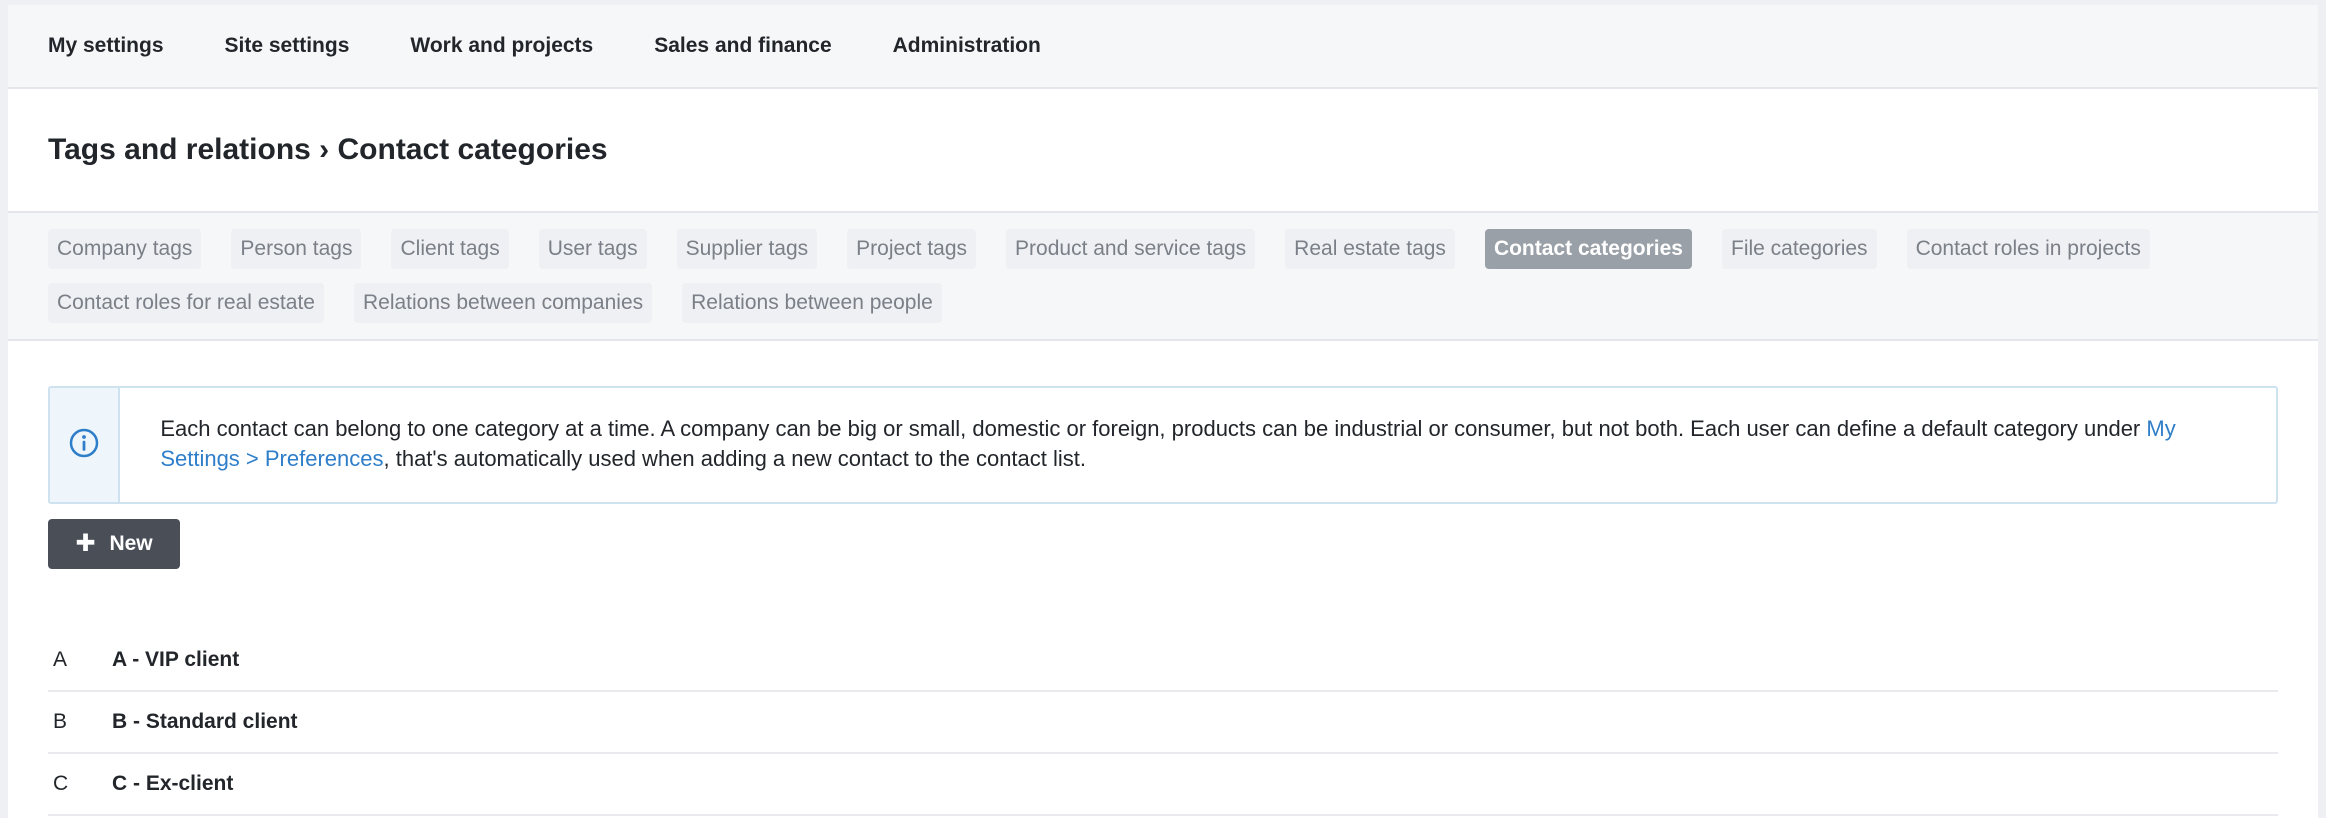  What do you see at coordinates (1131, 249) in the screenshot?
I see `tab-product-and-service-tags: Product and service tags` at bounding box center [1131, 249].